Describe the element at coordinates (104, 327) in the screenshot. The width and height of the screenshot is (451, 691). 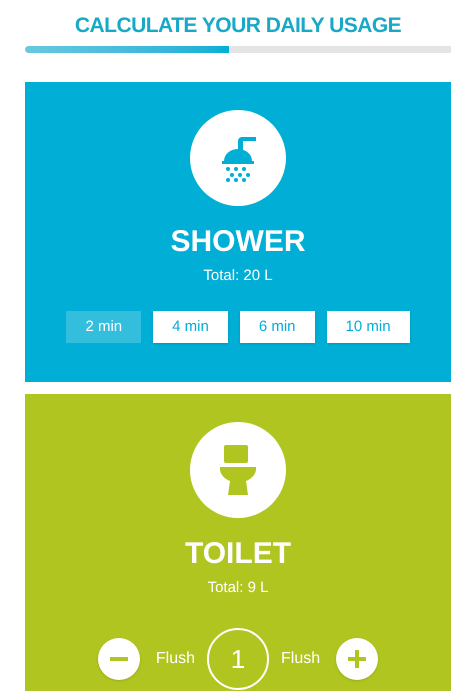
I see `duration-option: 2 min` at that location.